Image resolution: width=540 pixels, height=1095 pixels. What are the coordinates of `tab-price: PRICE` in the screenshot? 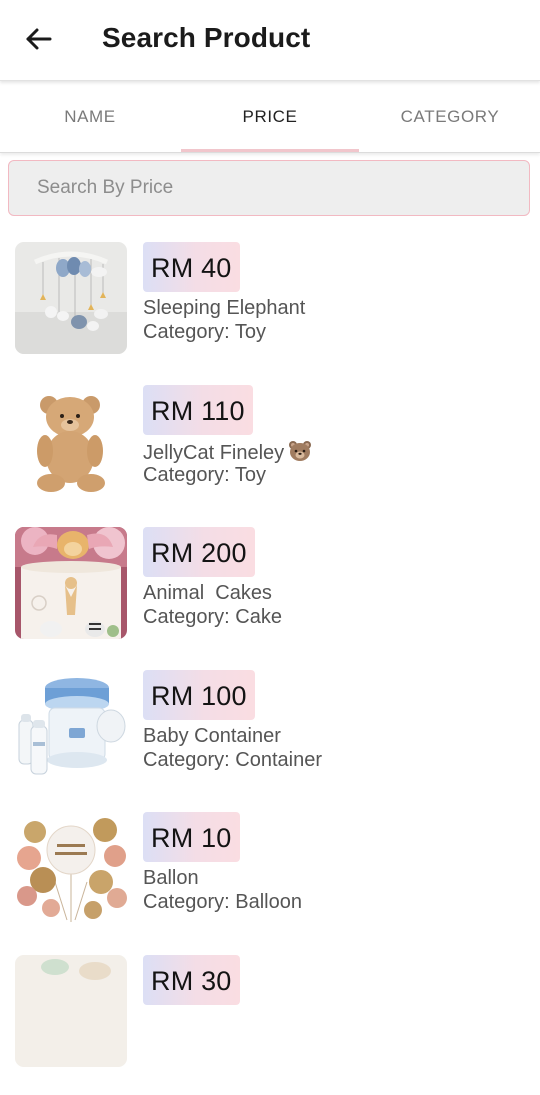 It's located at (270, 117).